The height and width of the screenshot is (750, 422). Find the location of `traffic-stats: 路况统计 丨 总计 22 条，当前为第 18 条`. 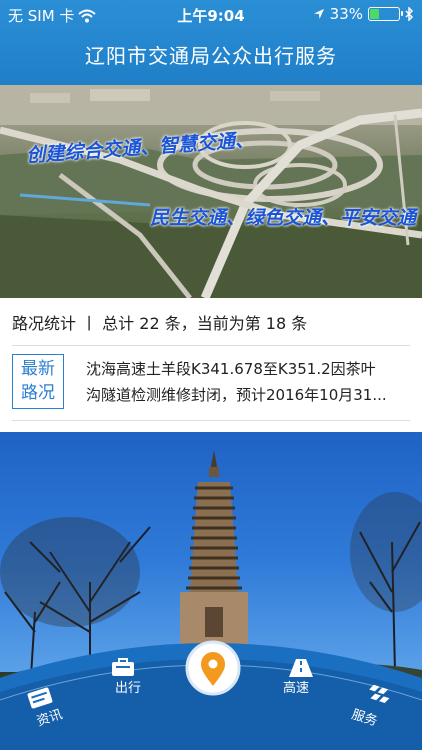

traffic-stats: 路况统计 丨 总计 22 条，当前为第 18 条 is located at coordinates (160, 323).